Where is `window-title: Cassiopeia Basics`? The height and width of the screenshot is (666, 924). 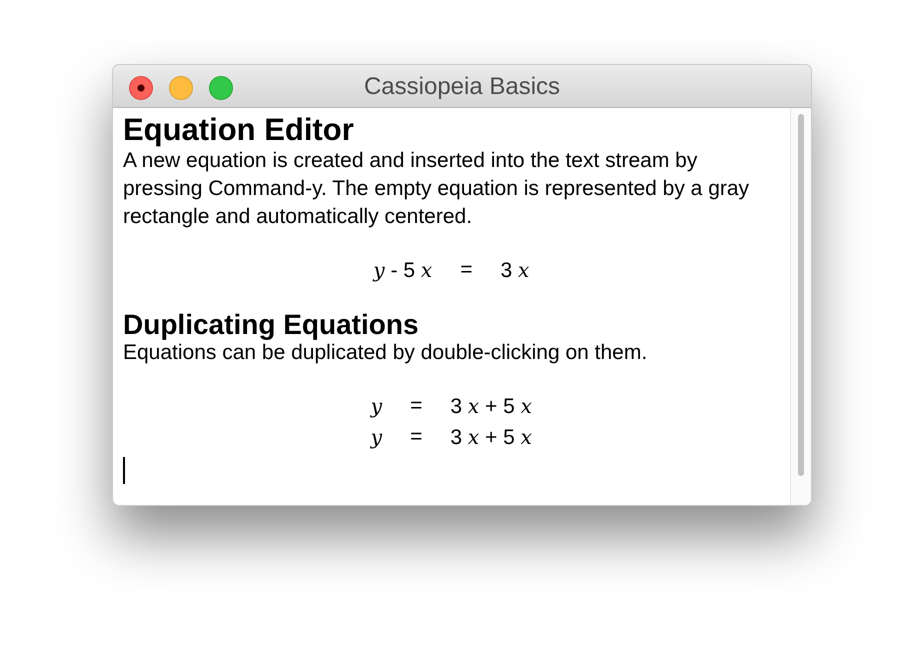 window-title: Cassiopeia Basics is located at coordinates (462, 86).